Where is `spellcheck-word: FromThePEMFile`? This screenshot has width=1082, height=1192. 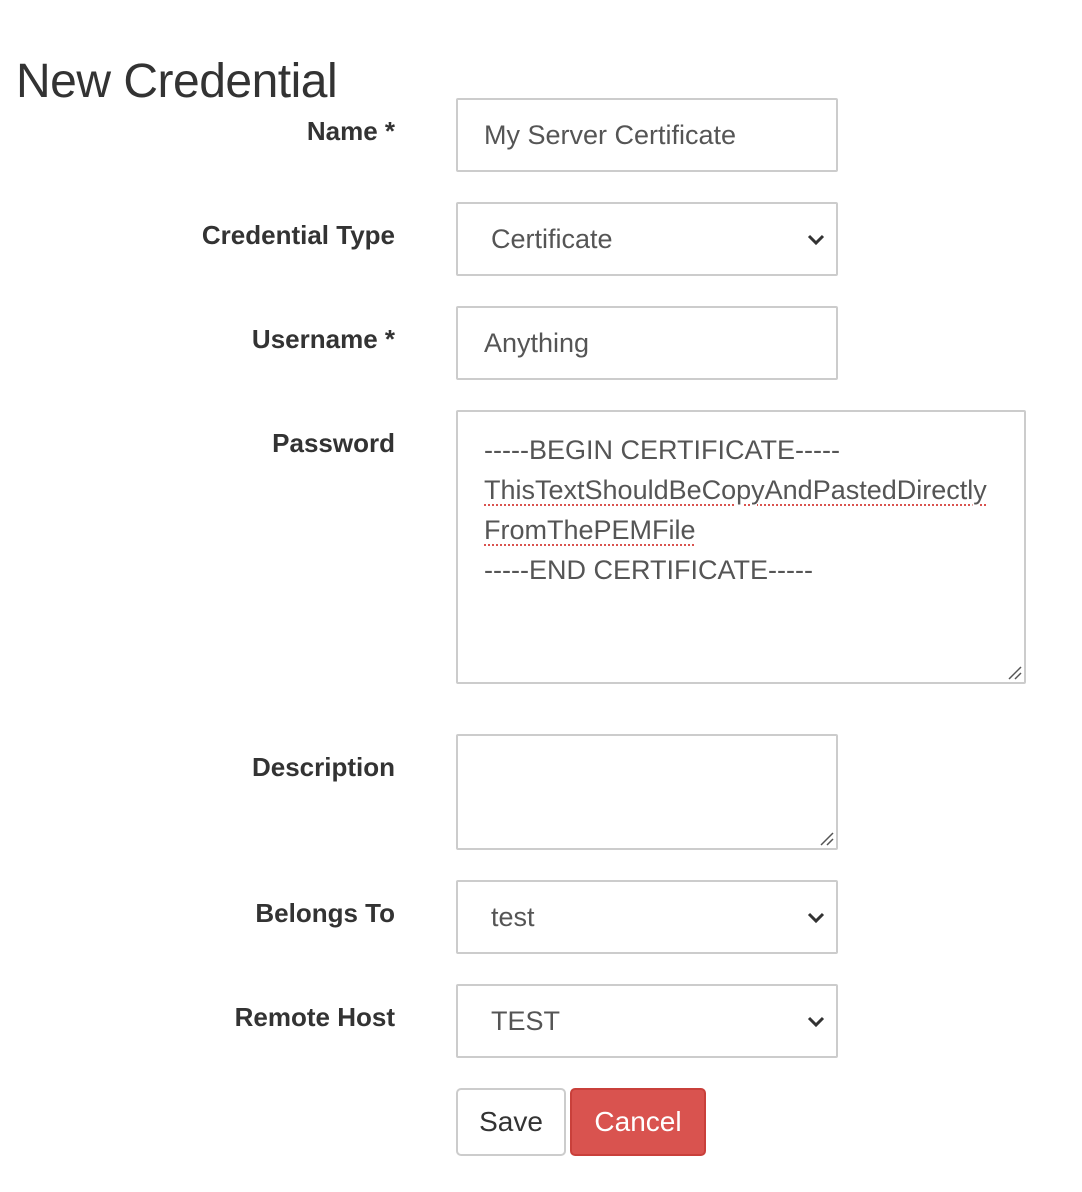
spellcheck-word: FromThePEMFile is located at coordinates (590, 530).